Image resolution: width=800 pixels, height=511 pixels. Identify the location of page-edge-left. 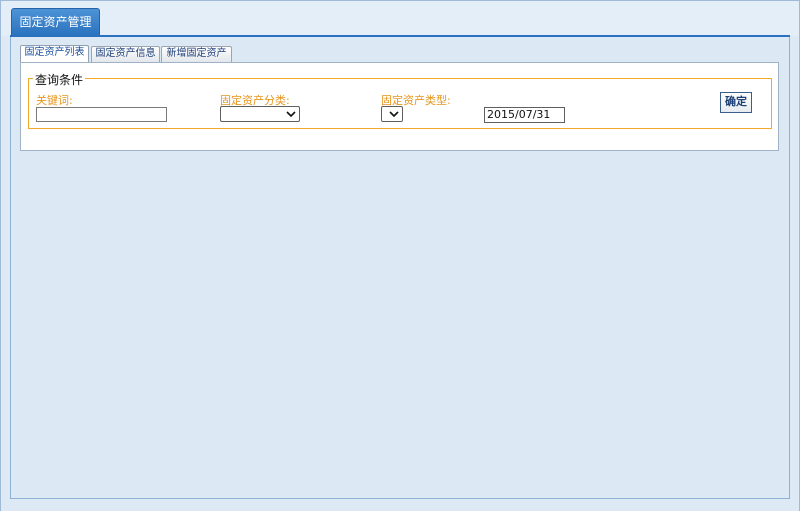
(0, 255).